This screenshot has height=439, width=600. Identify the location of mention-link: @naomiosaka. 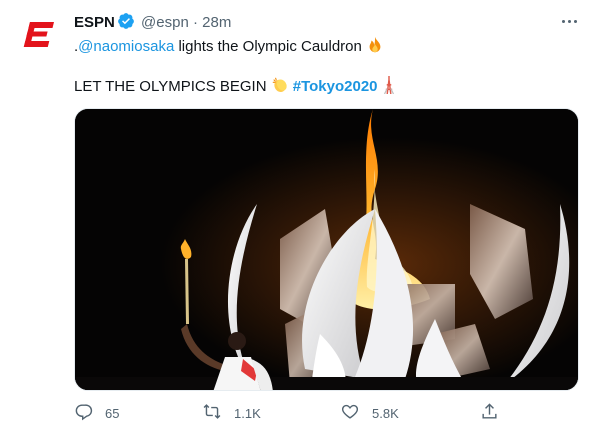
(126, 46).